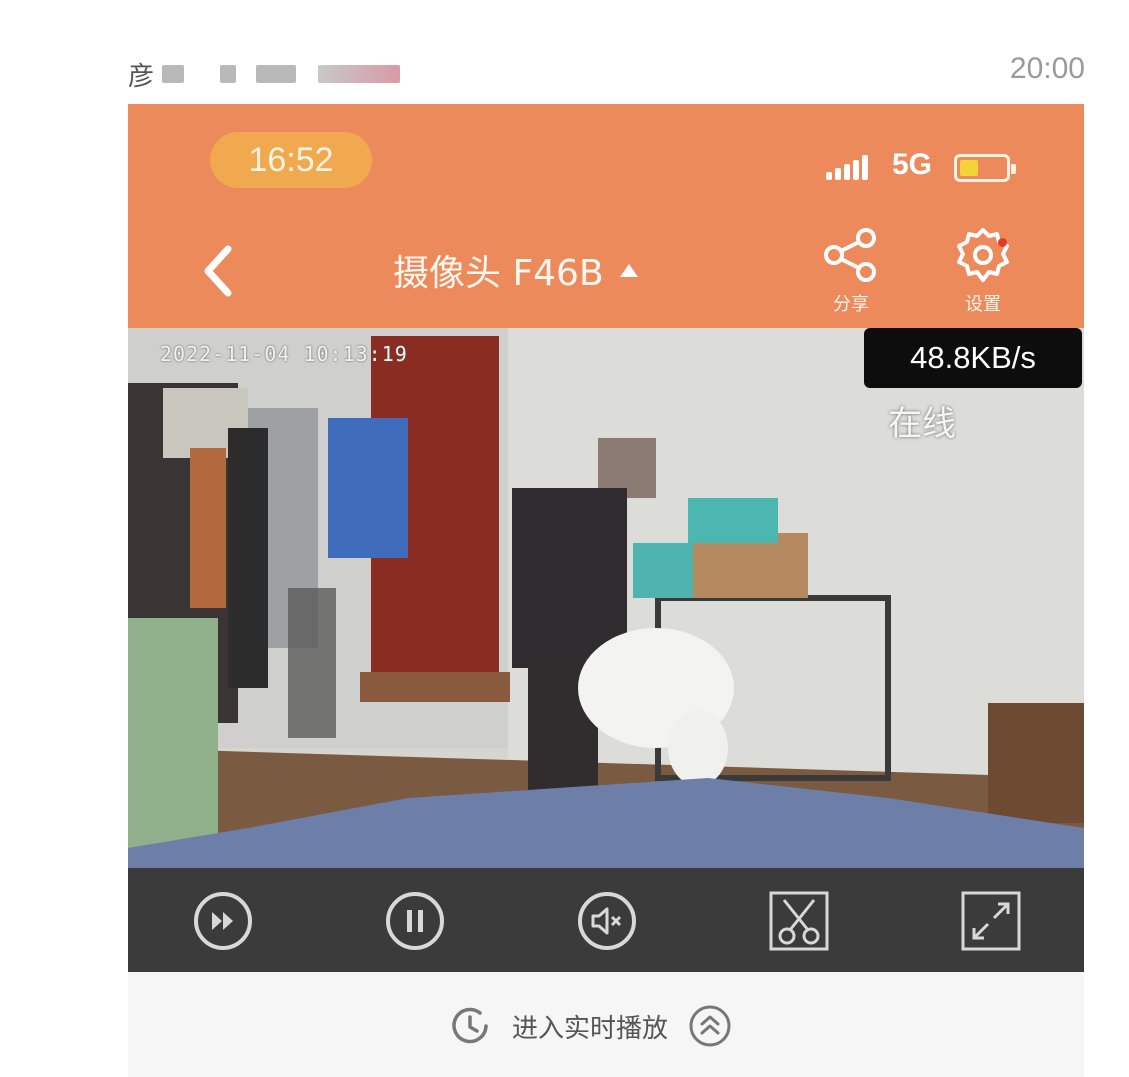 The width and height of the screenshot is (1129, 1077). What do you see at coordinates (628, 270) in the screenshot?
I see `caret-up-icon` at bounding box center [628, 270].